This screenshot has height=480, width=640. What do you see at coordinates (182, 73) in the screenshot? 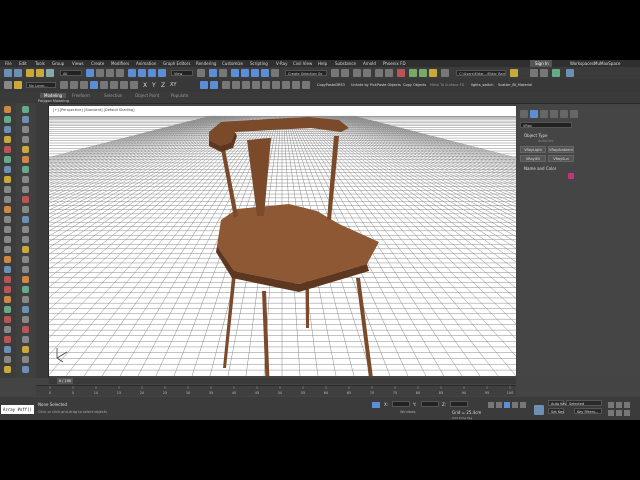
I see `reference-coordinate-dropdown: View` at bounding box center [182, 73].